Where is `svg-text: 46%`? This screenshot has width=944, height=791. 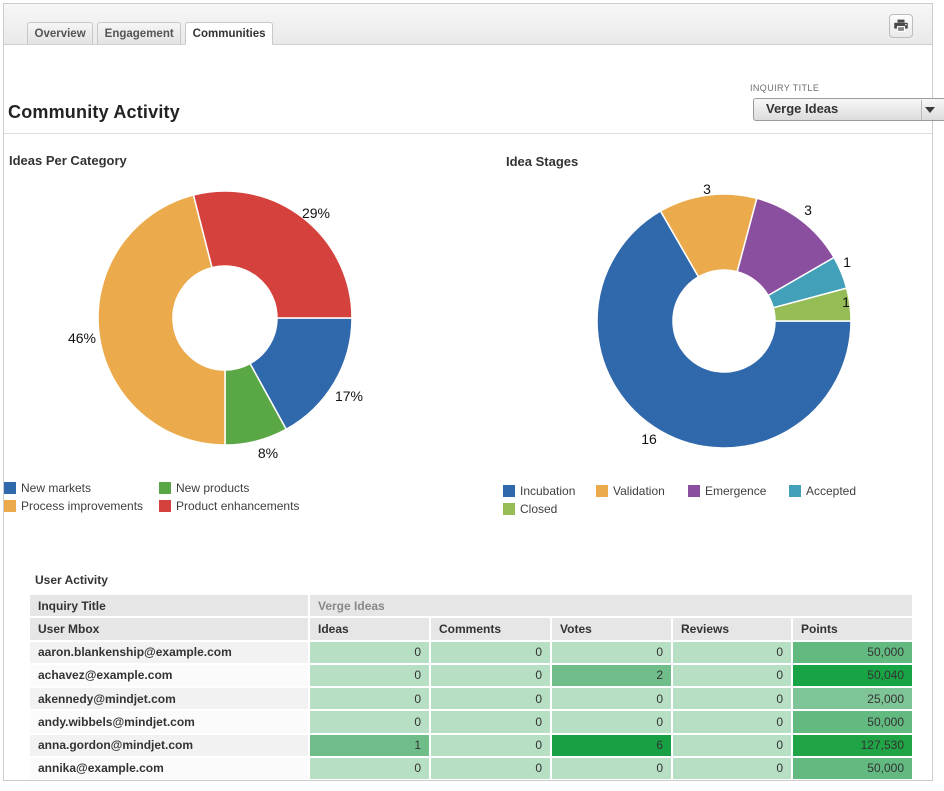 svg-text: 46% is located at coordinates (82, 338).